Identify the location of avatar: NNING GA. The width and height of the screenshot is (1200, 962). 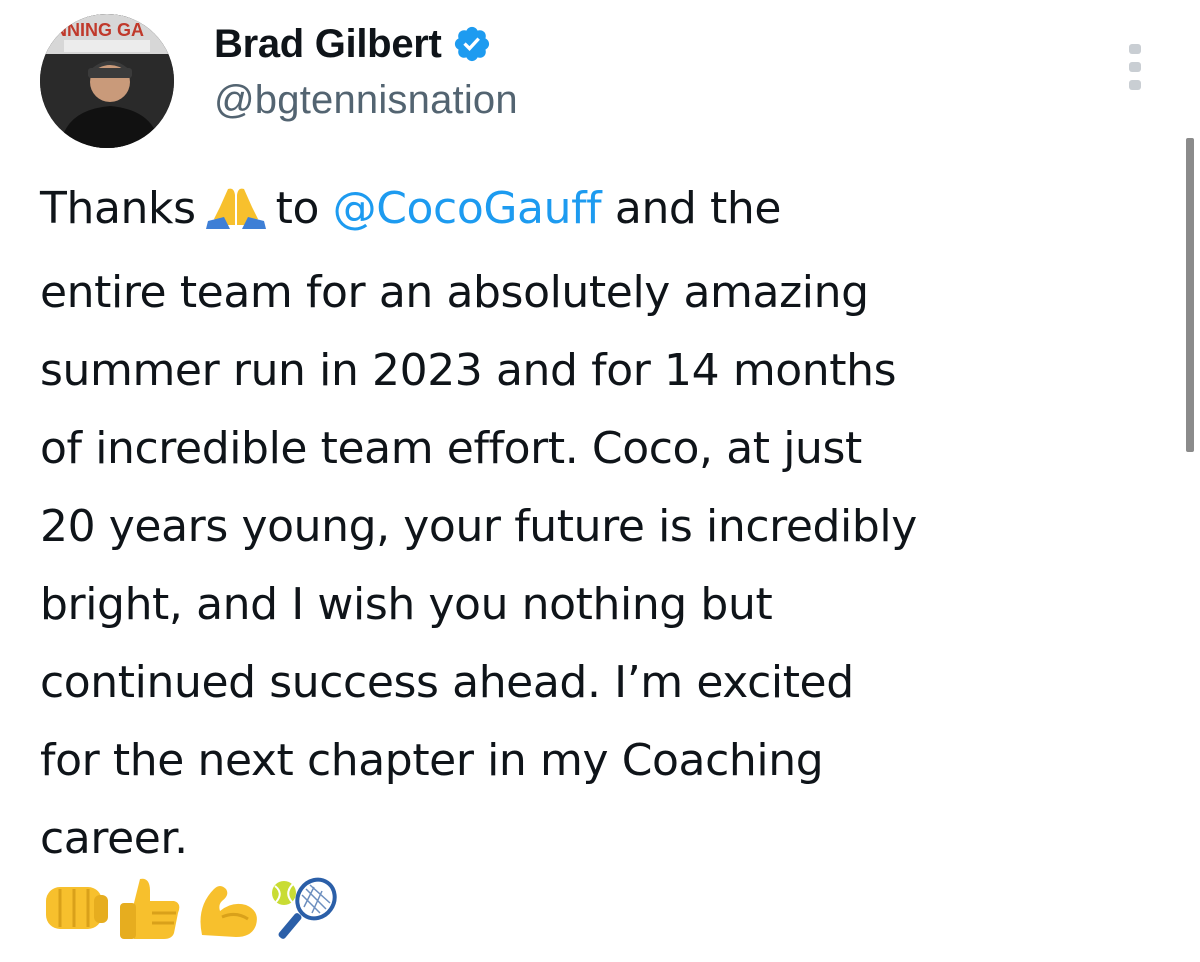
(107, 81).